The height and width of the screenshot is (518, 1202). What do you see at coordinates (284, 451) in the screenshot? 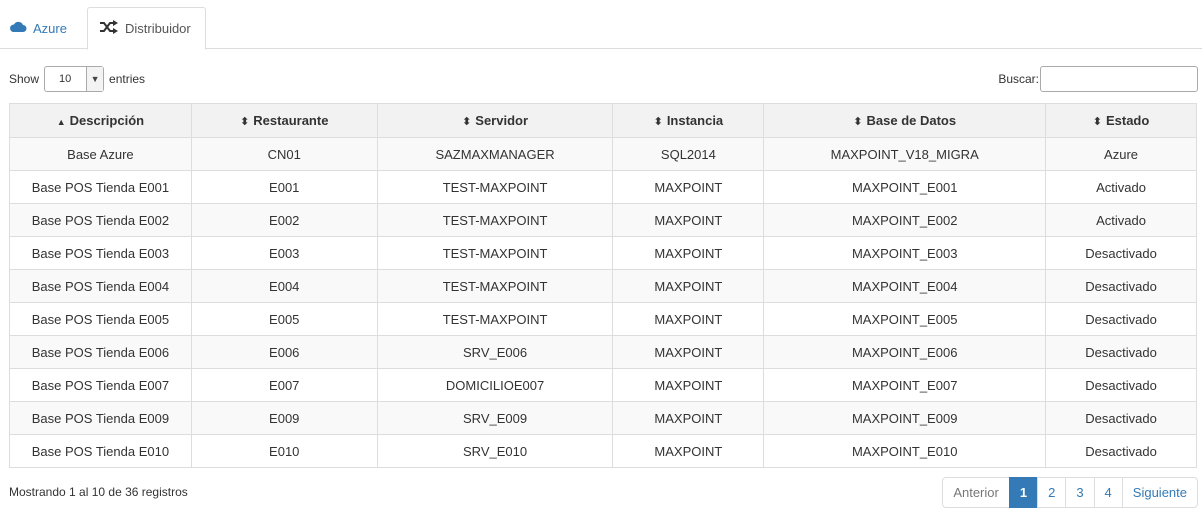
I see `cell-restaurante: E010` at bounding box center [284, 451].